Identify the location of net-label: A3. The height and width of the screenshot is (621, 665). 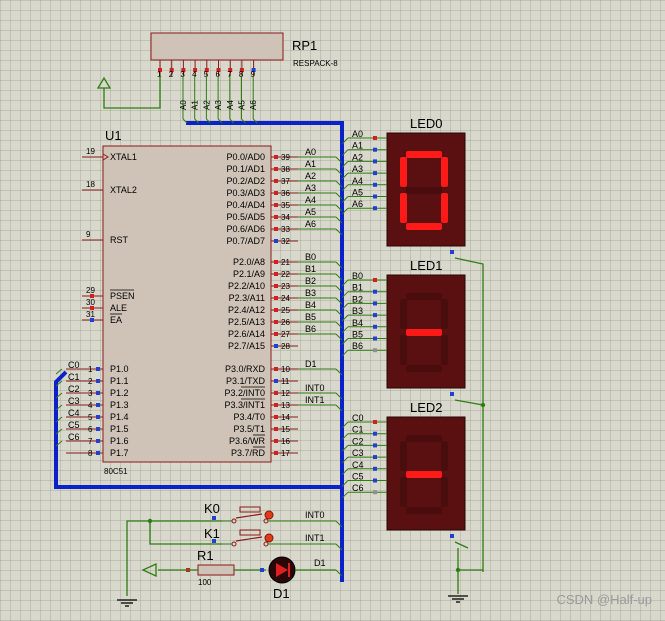
(357, 169).